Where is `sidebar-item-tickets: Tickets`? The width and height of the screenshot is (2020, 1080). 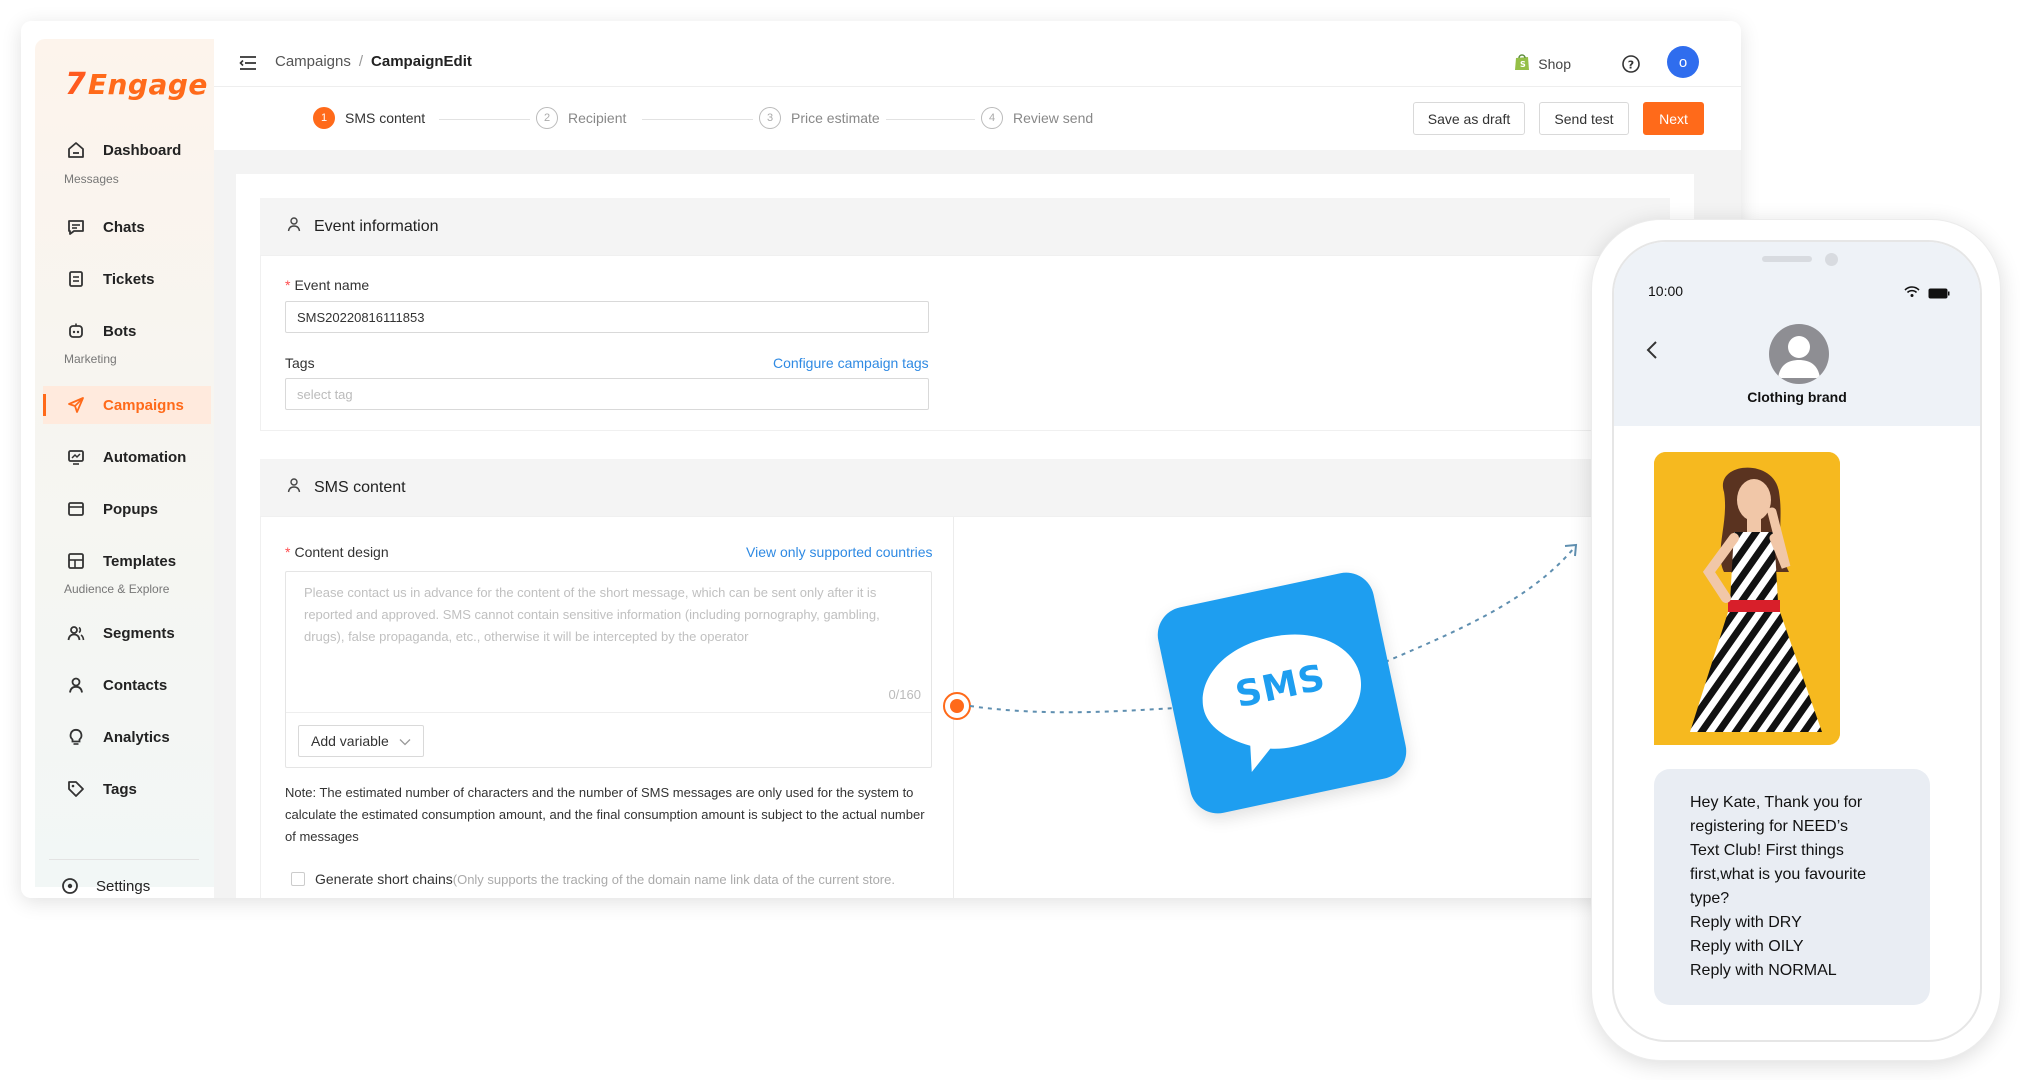 sidebar-item-tickets: Tickets is located at coordinates (127, 279).